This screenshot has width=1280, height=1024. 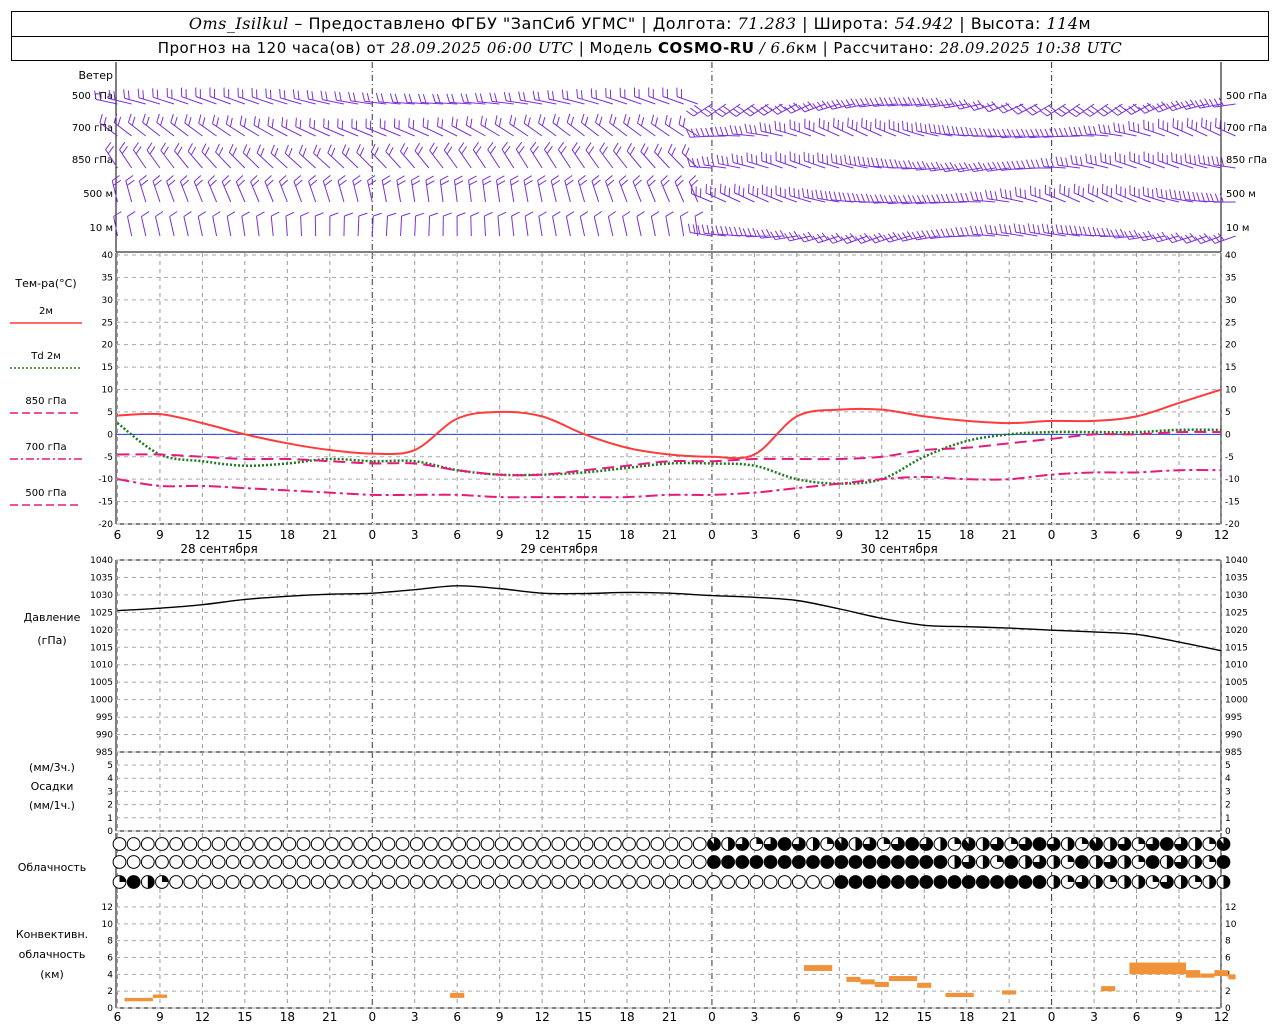 What do you see at coordinates (457, 995) in the screenshot?
I see `convective-cloud-bar` at bounding box center [457, 995].